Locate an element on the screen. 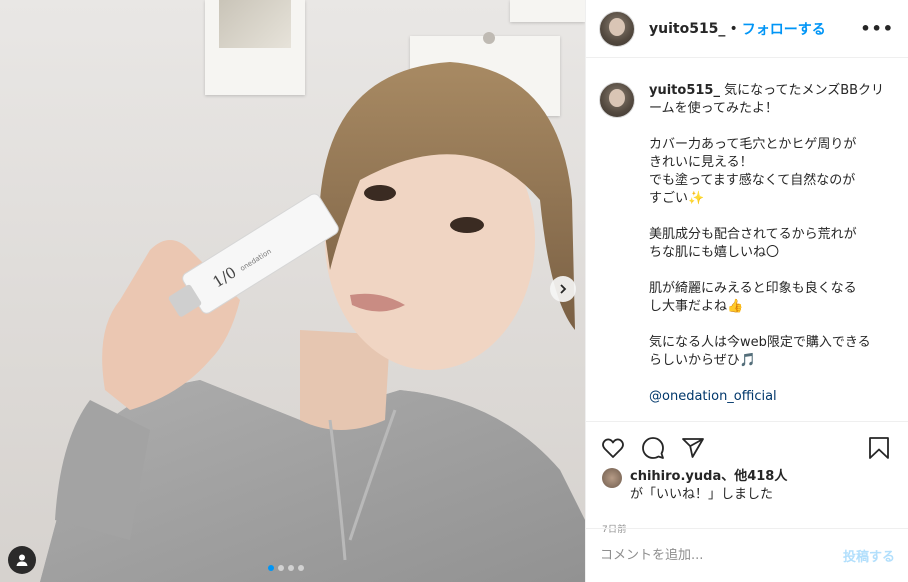 The width and height of the screenshot is (908, 582). save-button is located at coordinates (879, 448).